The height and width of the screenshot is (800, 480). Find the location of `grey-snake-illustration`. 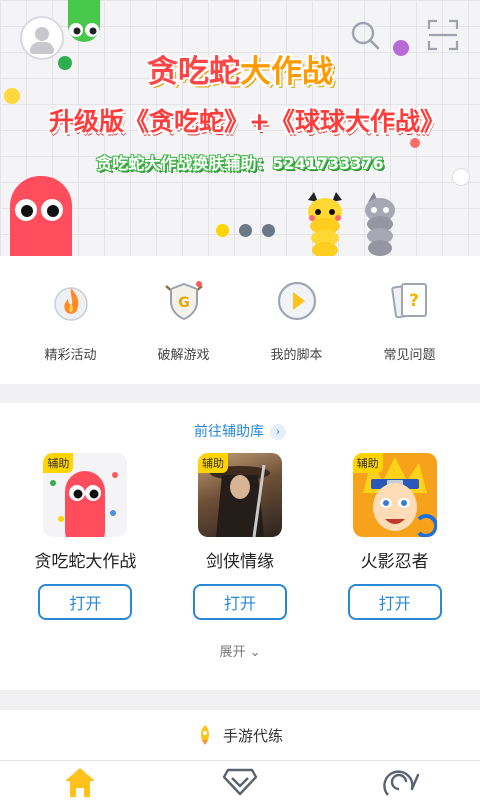

grey-snake-illustration is located at coordinates (380, 224).